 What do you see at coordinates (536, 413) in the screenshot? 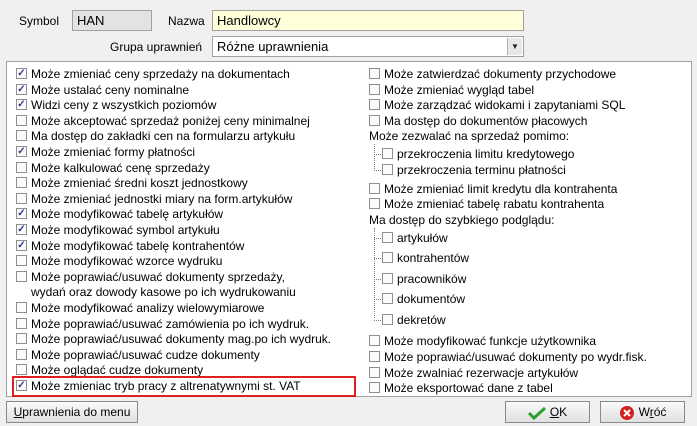
I see `checkmark-icon` at bounding box center [536, 413].